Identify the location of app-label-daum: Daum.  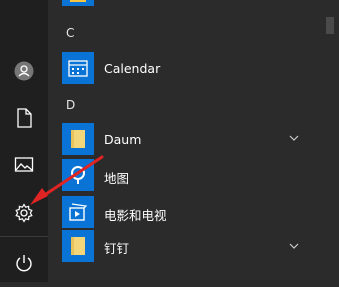
(122, 139).